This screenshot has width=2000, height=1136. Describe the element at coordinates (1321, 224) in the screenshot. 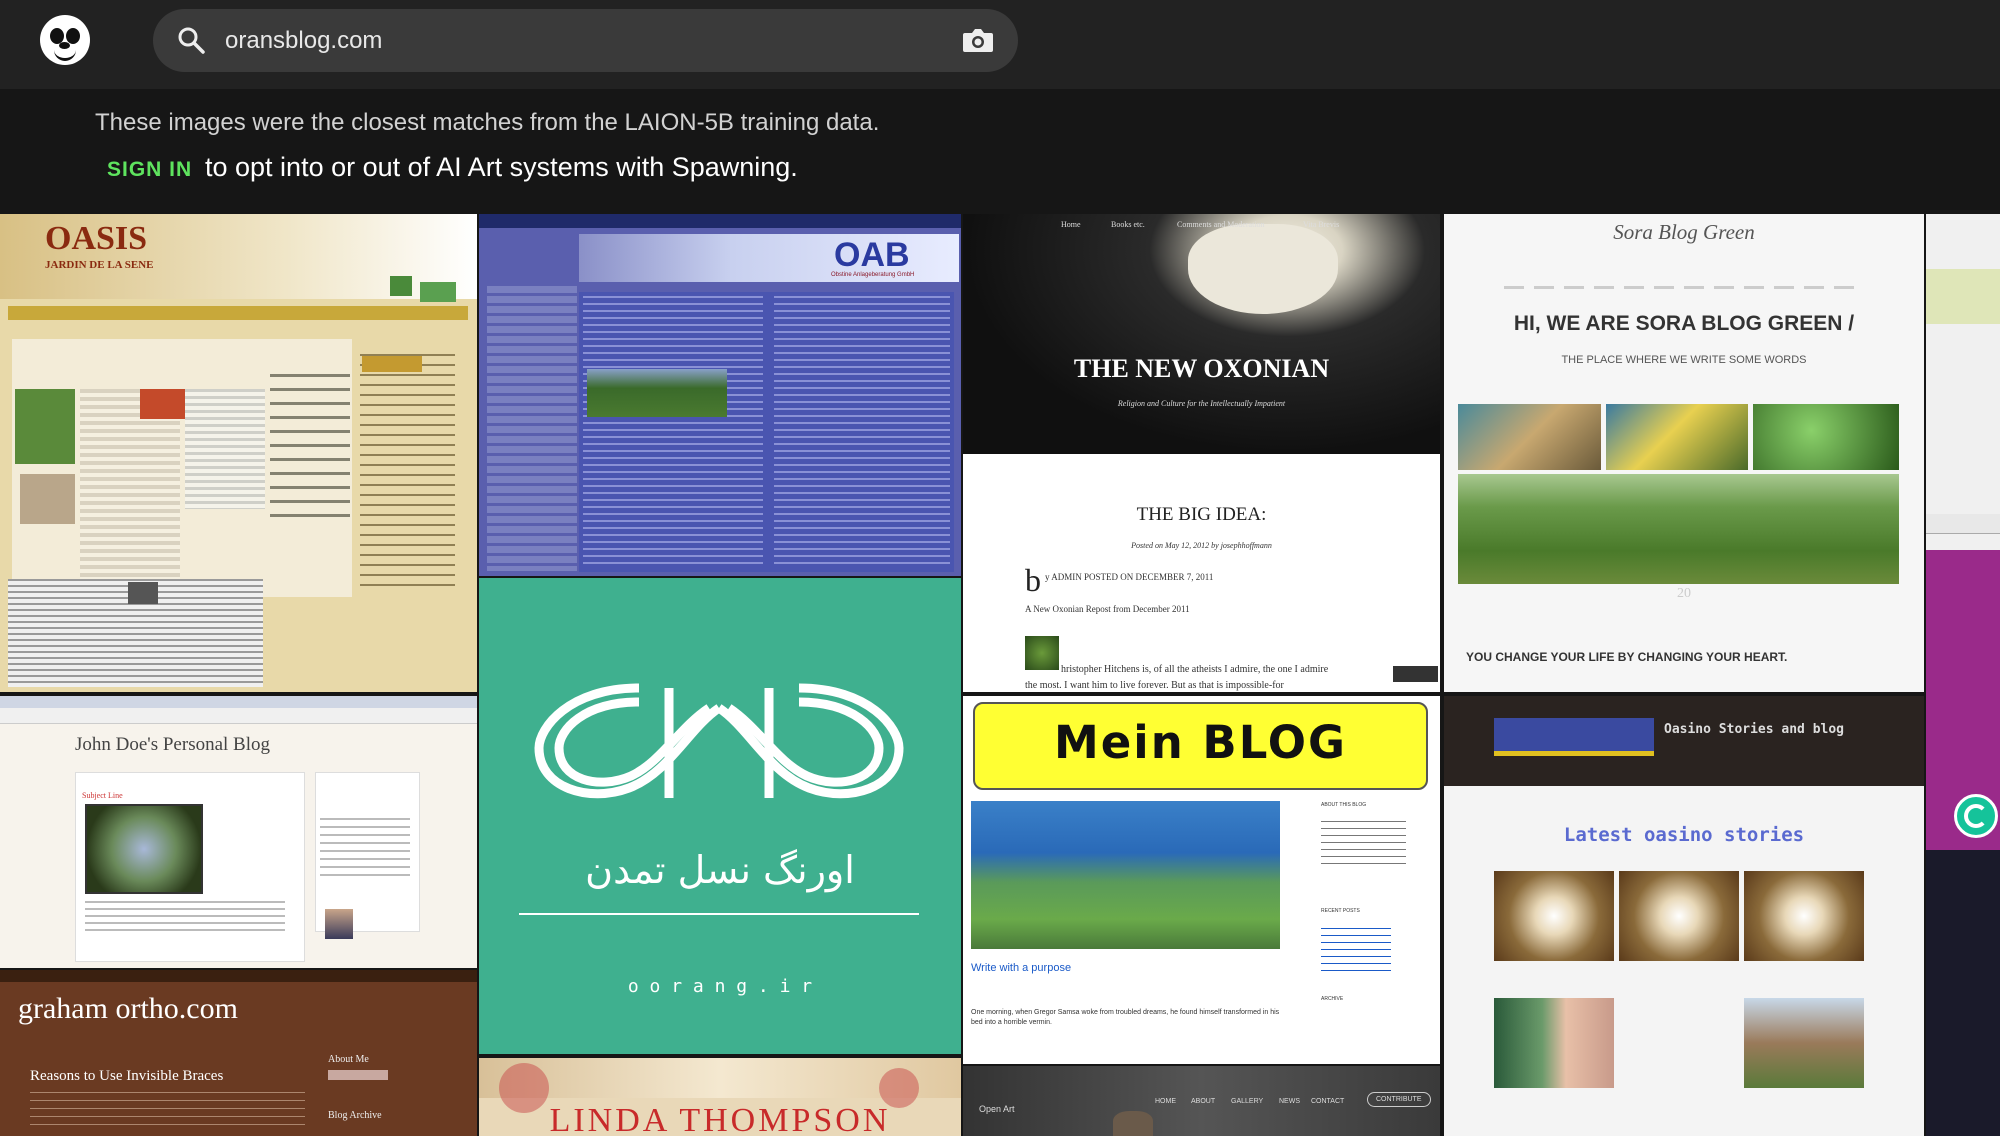

I see `oxonian-nav-4: Vita Brevis` at that location.